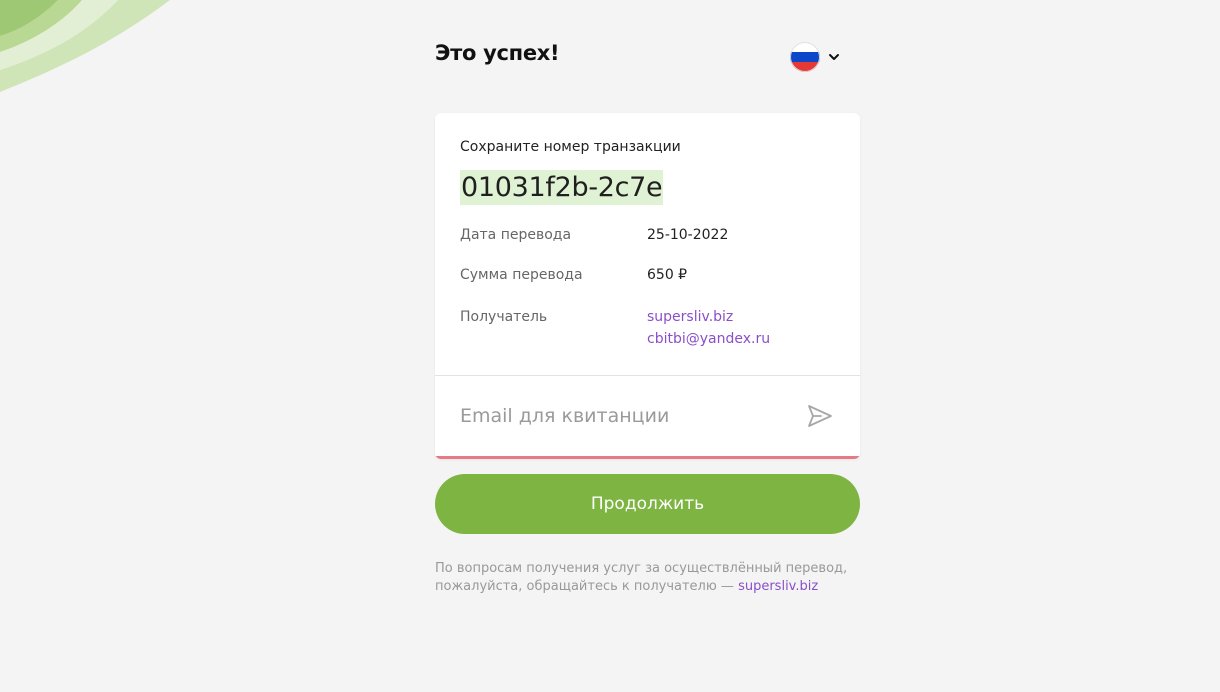 The image size is (1220, 692). I want to click on recipient-value: supersliv.biz cbitbi@yandex.ru, so click(708, 328).